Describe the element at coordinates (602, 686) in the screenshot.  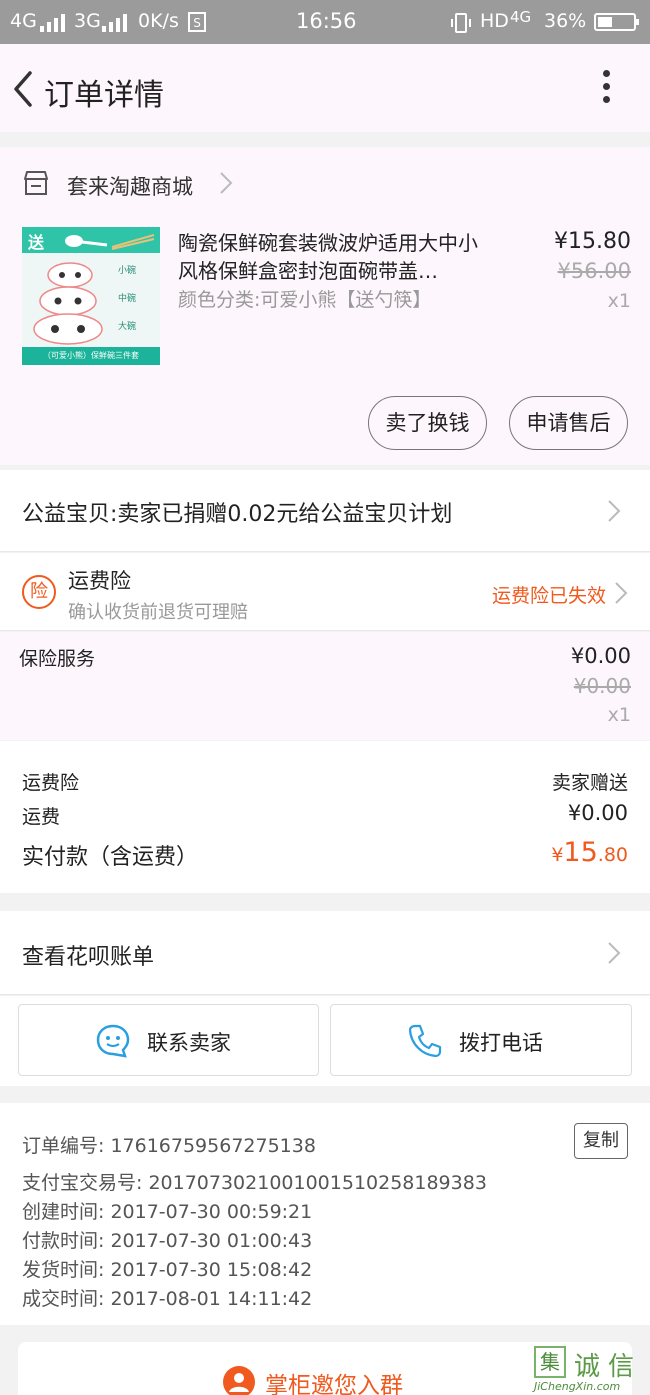
I see `insurance-service-original-price: ¥0.00` at that location.